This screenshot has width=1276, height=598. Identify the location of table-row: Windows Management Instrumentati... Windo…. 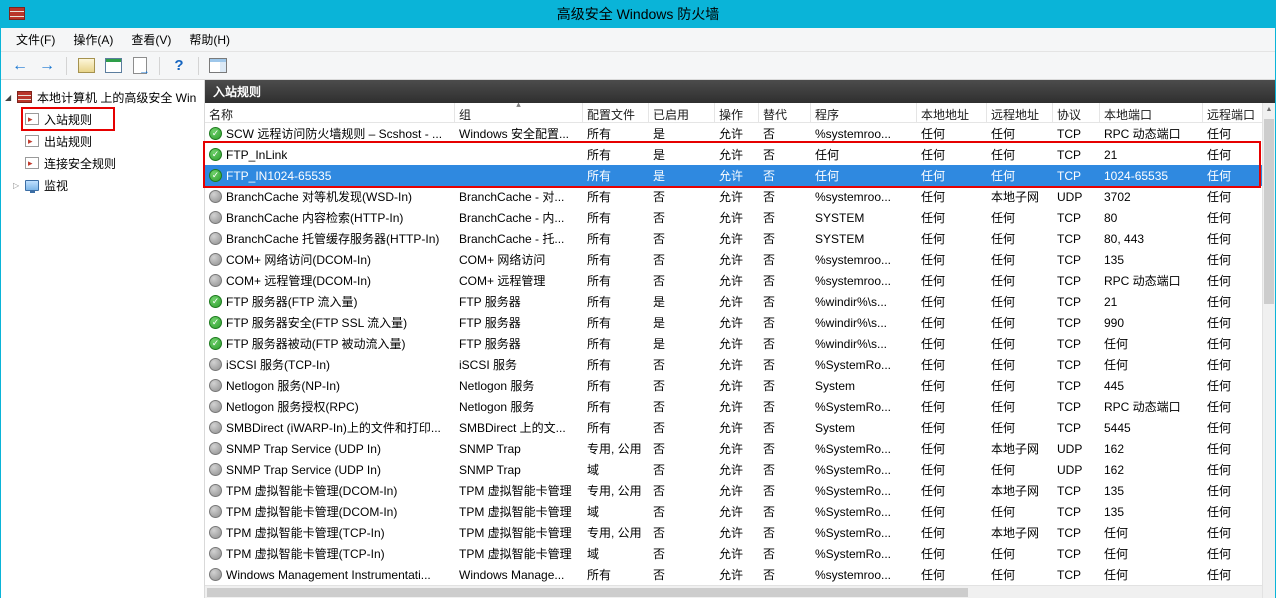
(740, 574).